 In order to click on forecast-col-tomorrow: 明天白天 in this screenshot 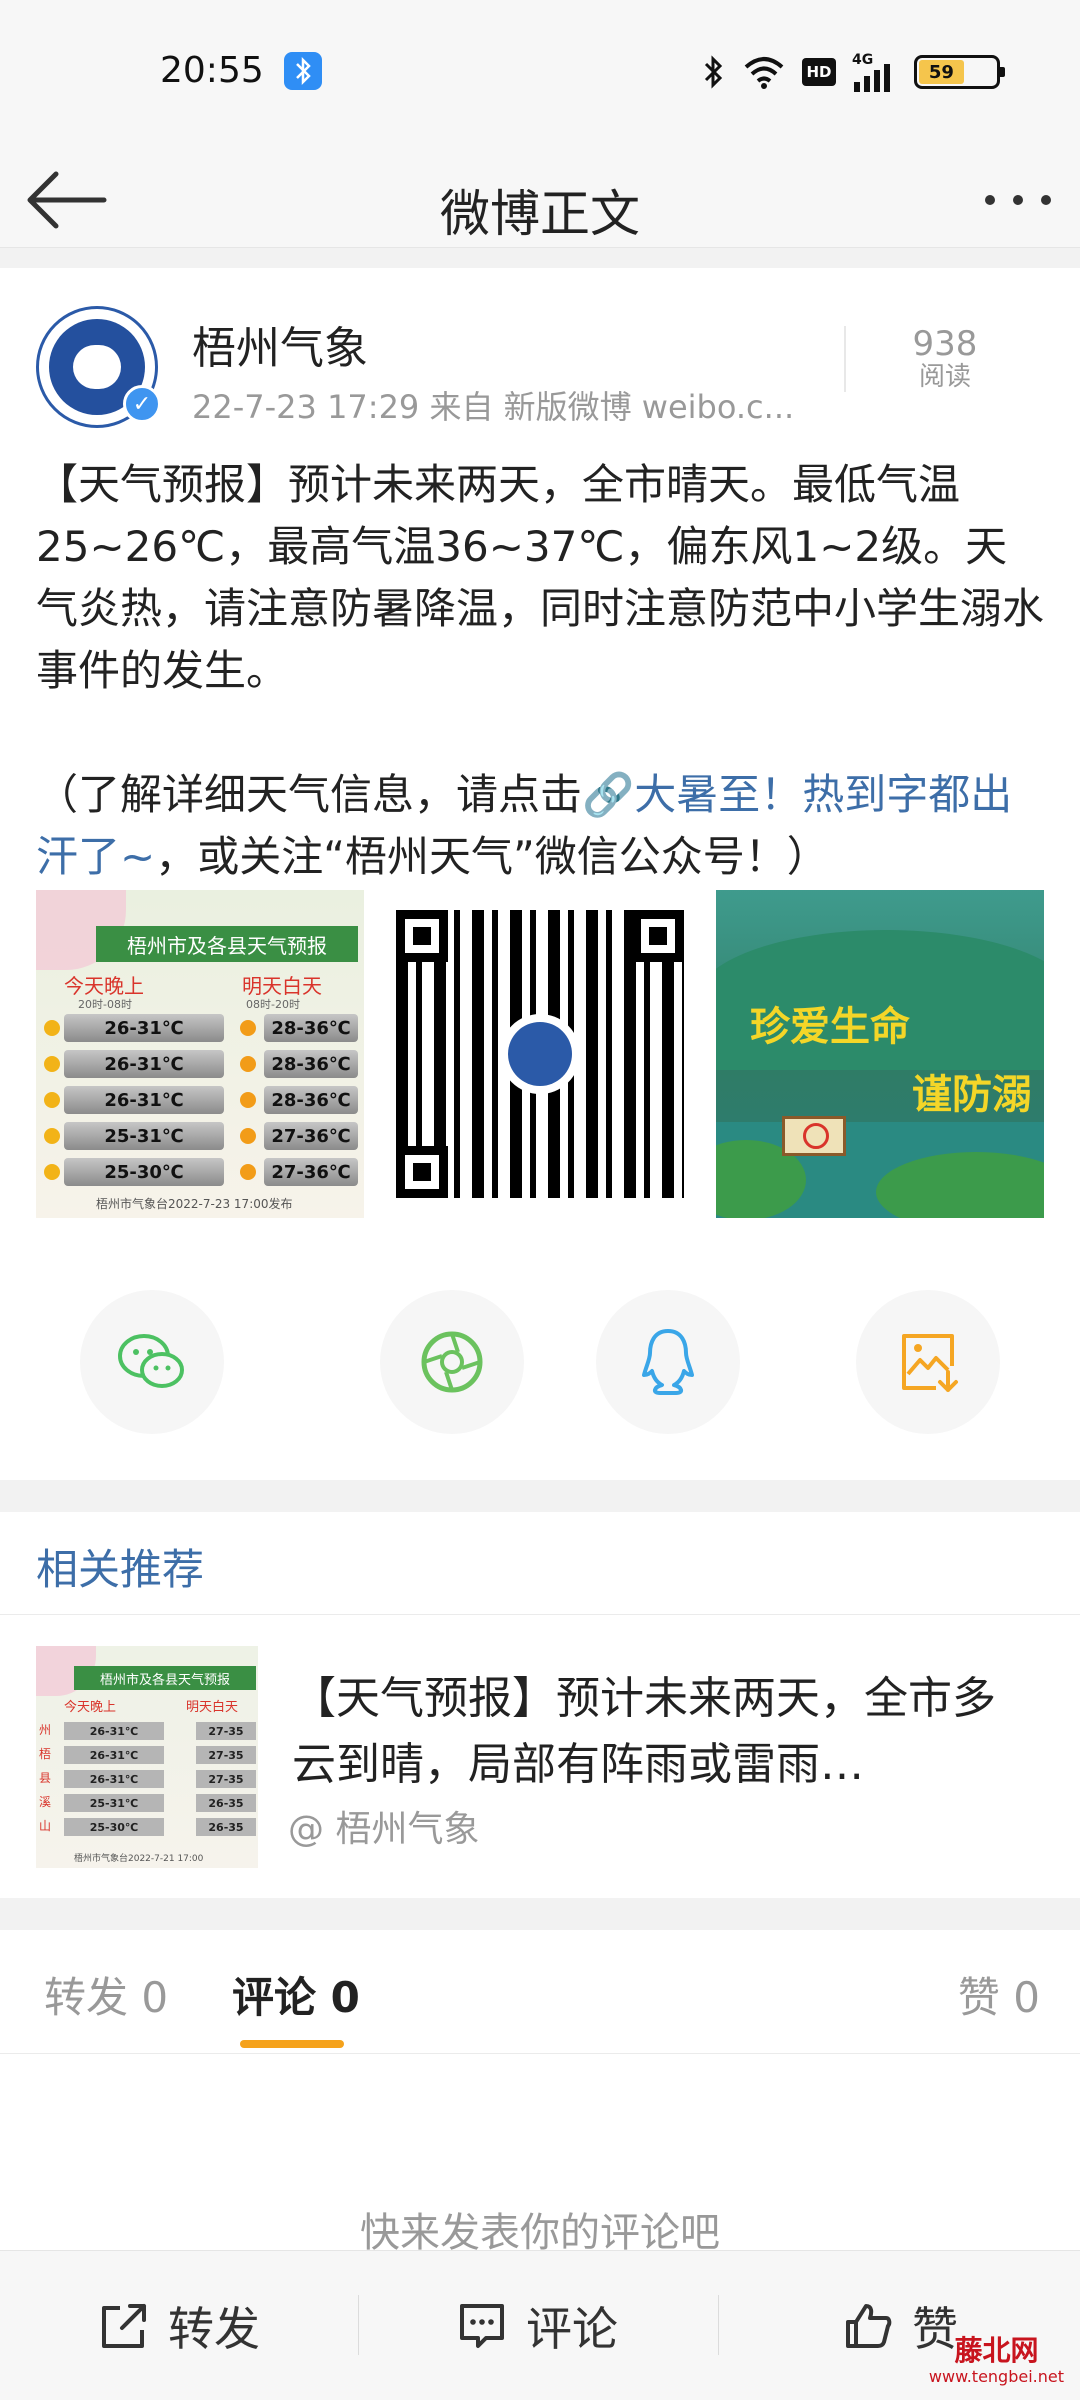, I will do `click(282, 986)`.